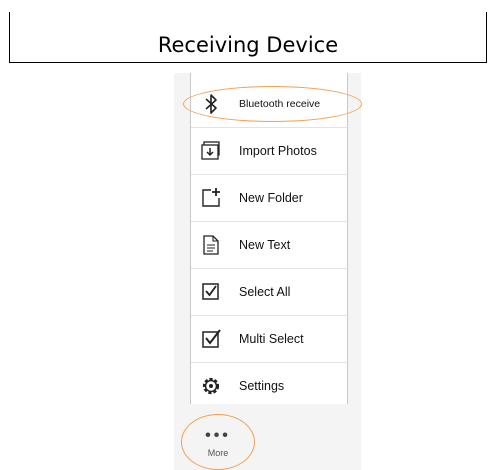 The height and width of the screenshot is (470, 498). What do you see at coordinates (211, 198) in the screenshot?
I see `new-folder-icon` at bounding box center [211, 198].